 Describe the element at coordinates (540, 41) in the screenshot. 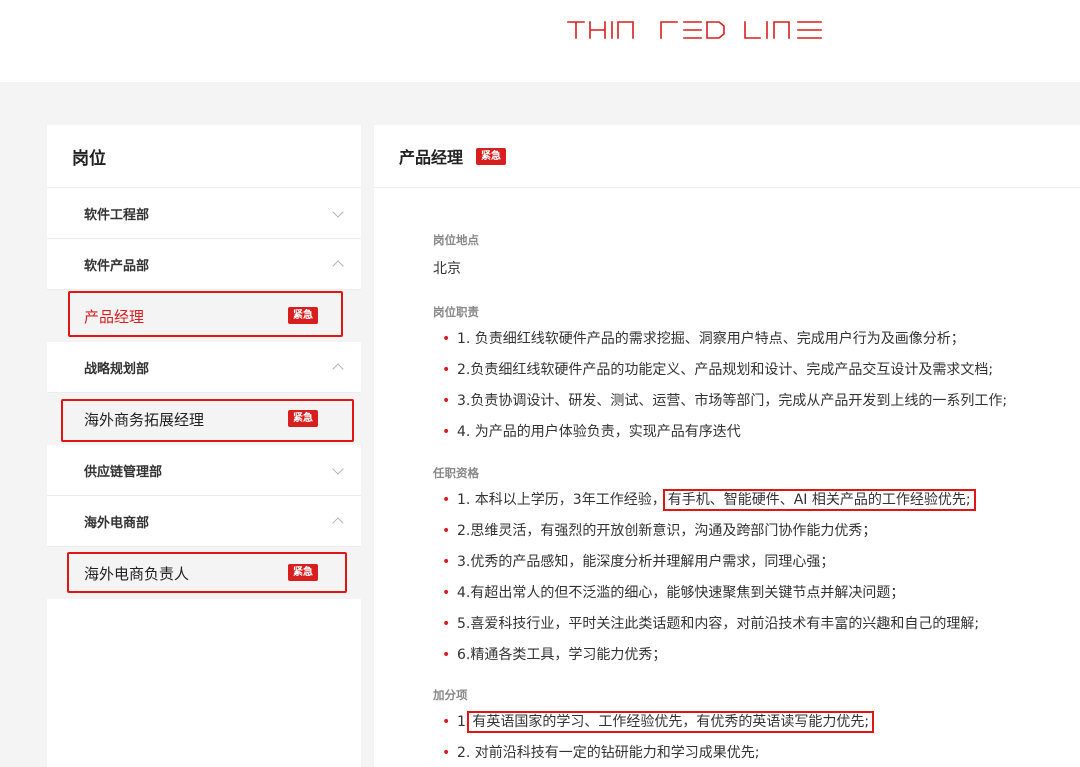

I see `top-bar` at that location.